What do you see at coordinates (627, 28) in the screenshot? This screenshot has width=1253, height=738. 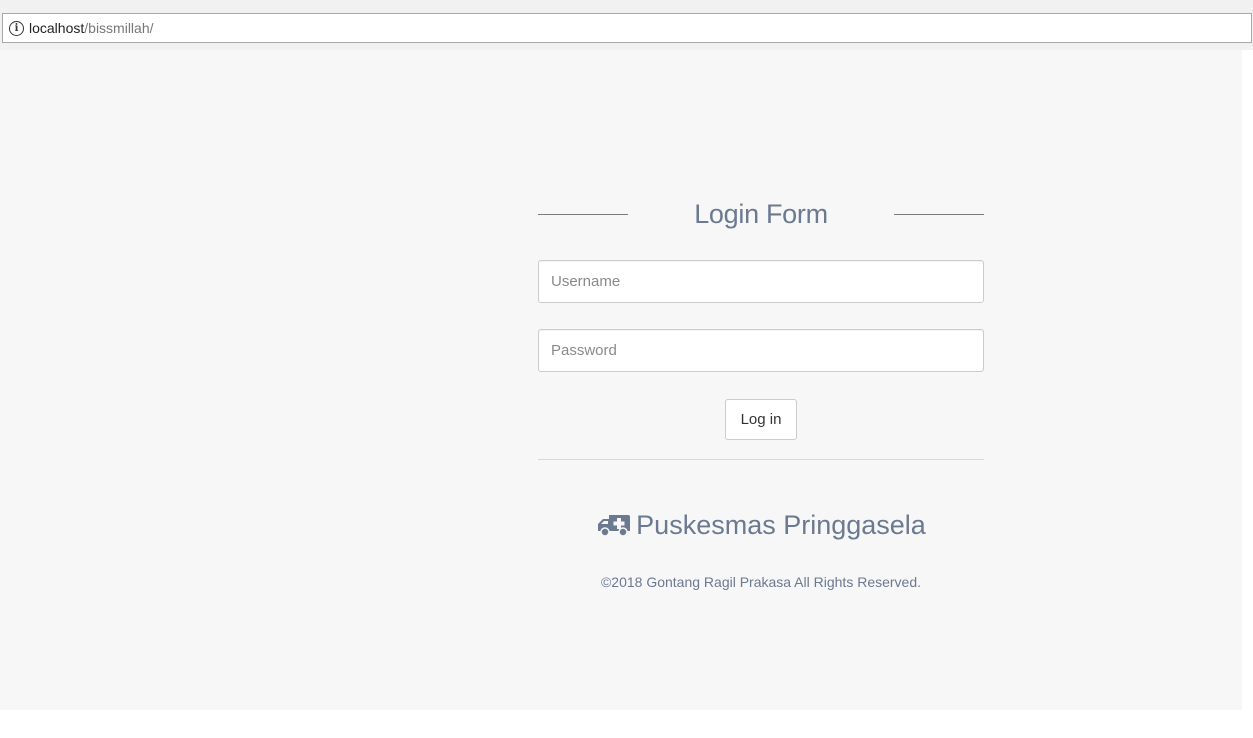 I see `url-field: i localhost/bissmillah/` at bounding box center [627, 28].